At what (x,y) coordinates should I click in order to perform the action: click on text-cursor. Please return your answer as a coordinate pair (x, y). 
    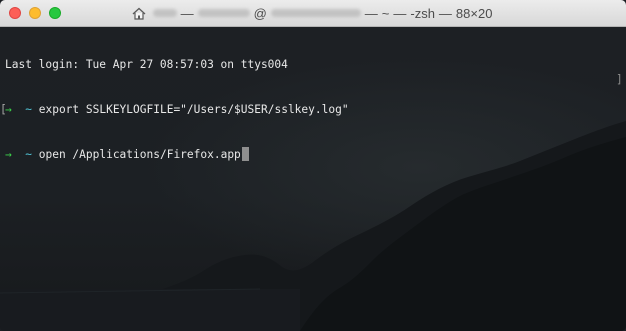
    Looking at the image, I should click on (245, 154).